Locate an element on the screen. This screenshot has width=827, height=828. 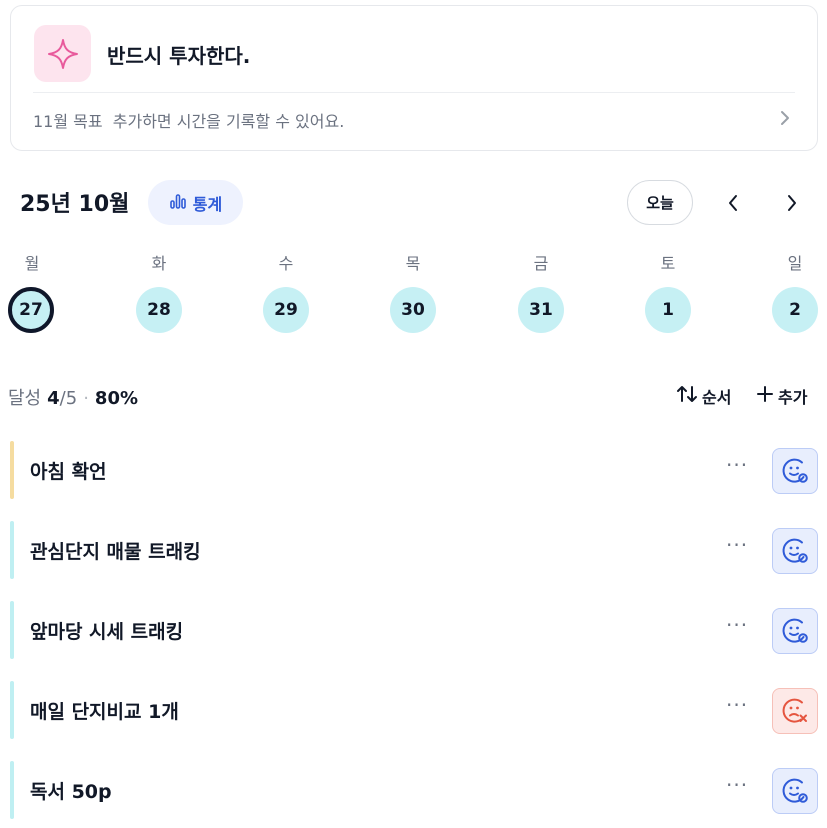
sort-arrows-icon is located at coordinates (687, 396).